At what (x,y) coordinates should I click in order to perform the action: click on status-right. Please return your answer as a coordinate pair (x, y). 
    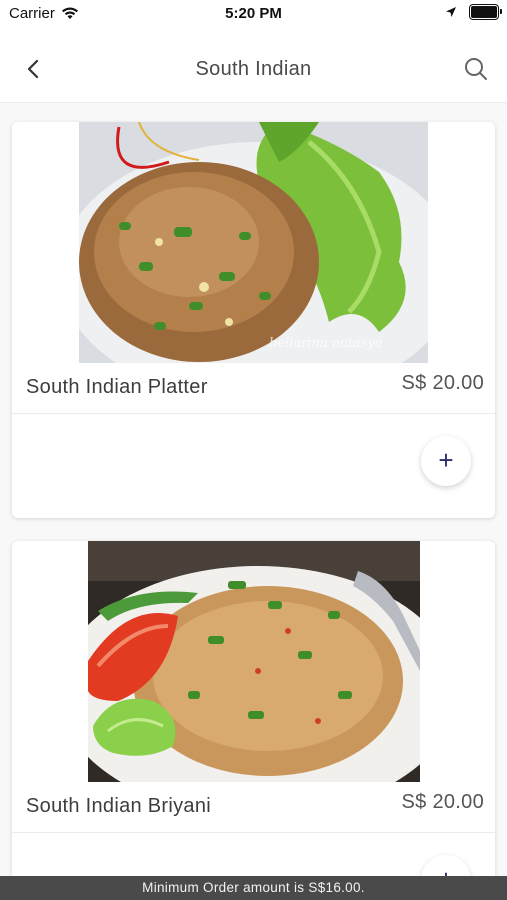
    Looking at the image, I should click on (473, 12).